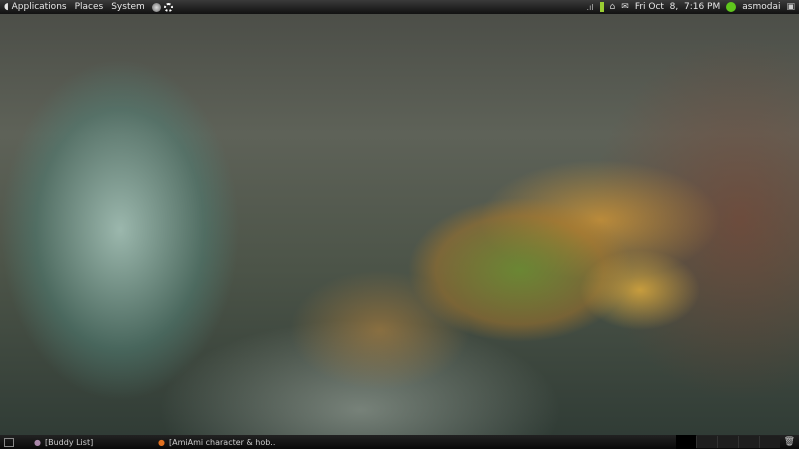 This screenshot has height=449, width=799. I want to click on shutdown-icon: ▣, so click(790, 7).